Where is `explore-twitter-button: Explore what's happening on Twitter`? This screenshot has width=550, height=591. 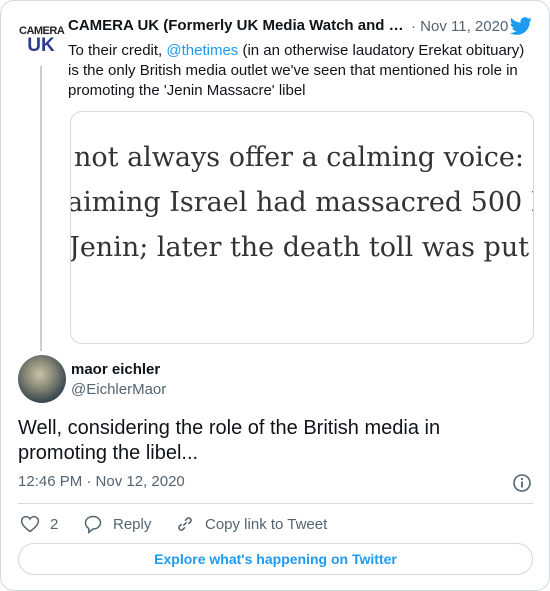
explore-twitter-button: Explore what's happening on Twitter is located at coordinates (275, 559).